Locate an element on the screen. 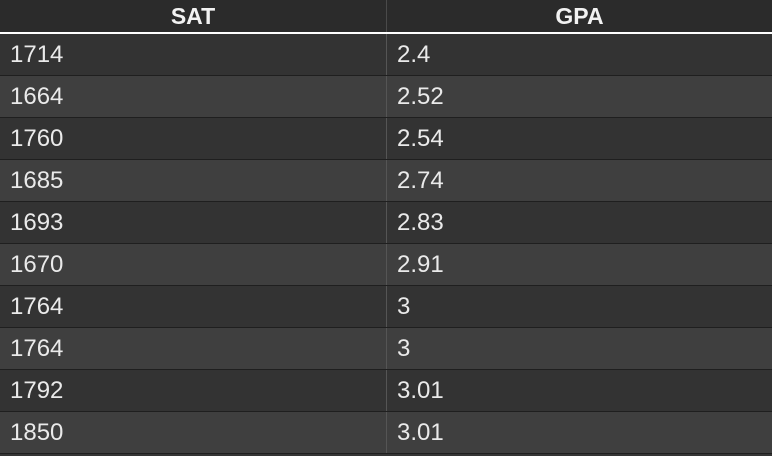 This screenshot has width=772, height=456. table-row: 1714 2.4 is located at coordinates (386, 55).